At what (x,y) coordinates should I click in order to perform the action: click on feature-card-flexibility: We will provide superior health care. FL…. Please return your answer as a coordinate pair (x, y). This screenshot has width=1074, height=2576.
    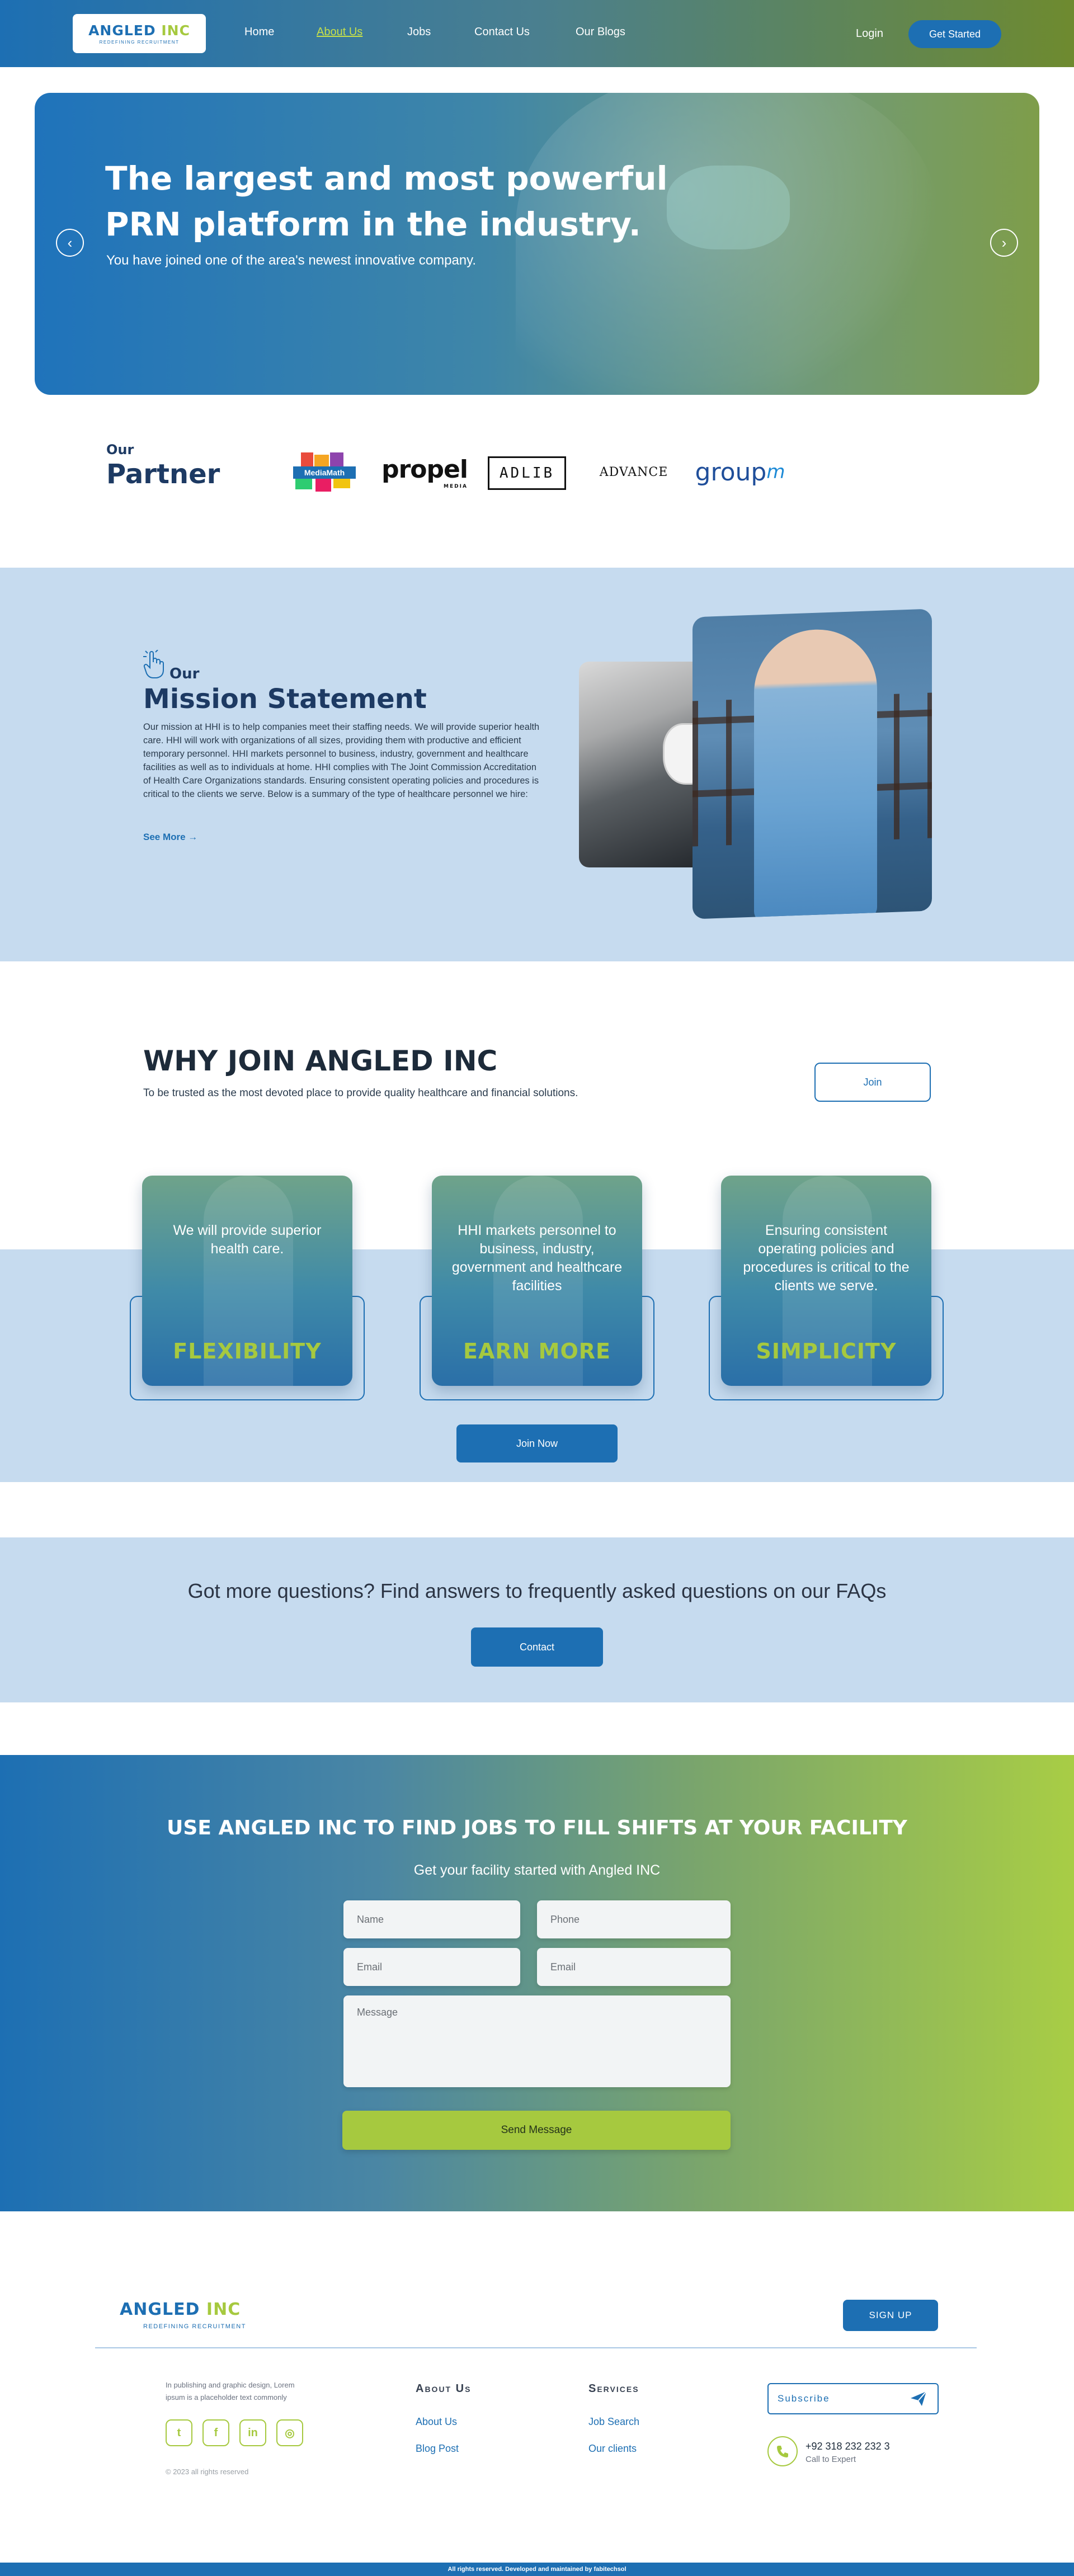
    Looking at the image, I should click on (247, 1281).